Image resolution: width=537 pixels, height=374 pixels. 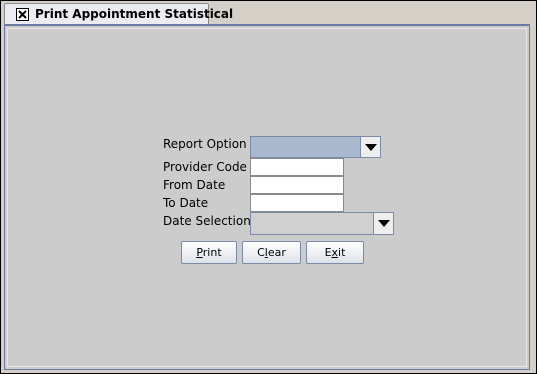 What do you see at coordinates (194, 185) in the screenshot?
I see `from-date-label: From Date` at bounding box center [194, 185].